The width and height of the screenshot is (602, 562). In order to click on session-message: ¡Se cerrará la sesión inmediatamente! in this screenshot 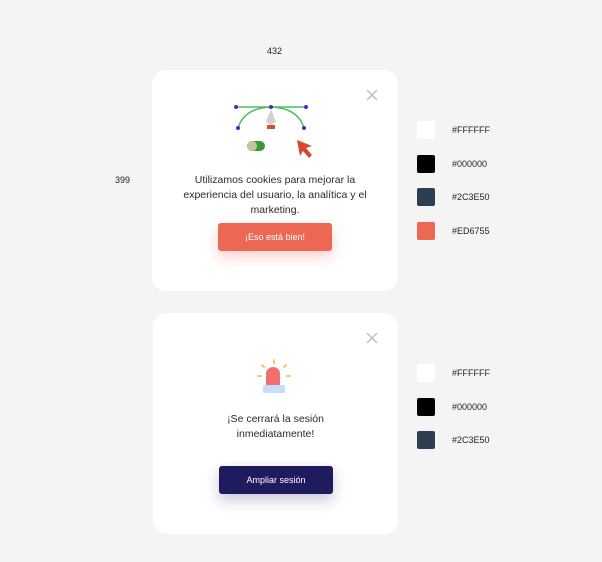, I will do `click(275, 427)`.